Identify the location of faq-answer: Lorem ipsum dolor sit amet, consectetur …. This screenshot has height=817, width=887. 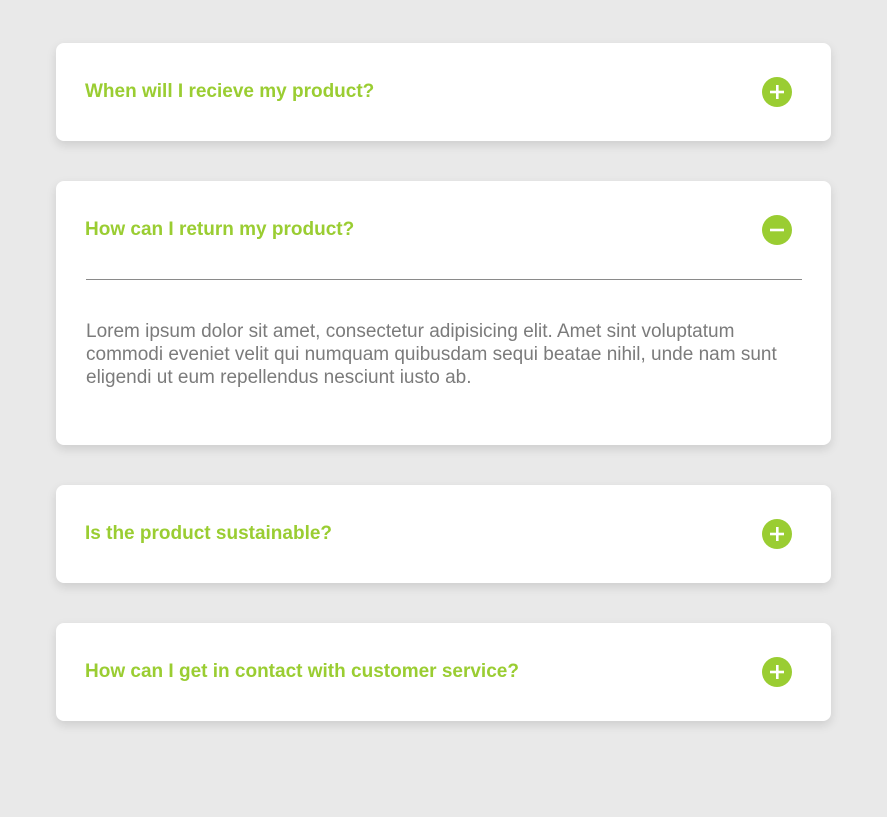
(431, 354).